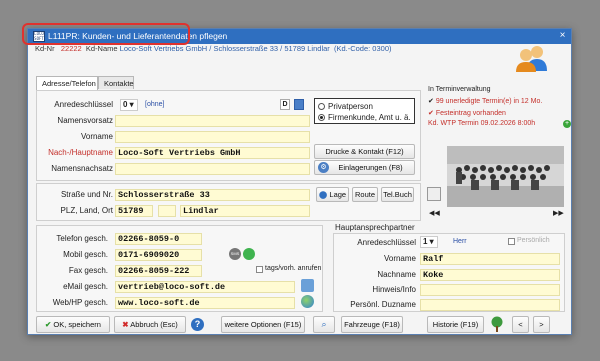 Image resolution: width=600 pixels, height=361 pixels. I want to click on users-icon, so click(532, 58).